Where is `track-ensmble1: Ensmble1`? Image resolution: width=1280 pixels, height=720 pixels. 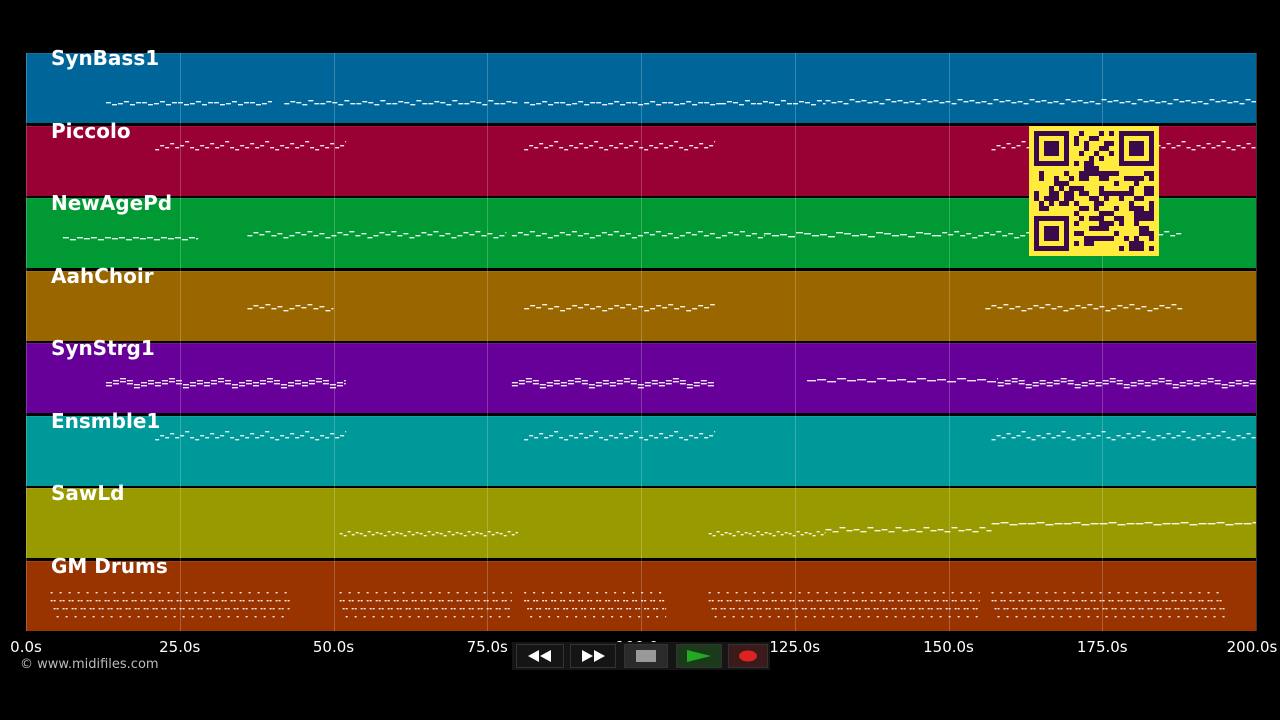 track-ensmble1: Ensmble1 is located at coordinates (641, 447).